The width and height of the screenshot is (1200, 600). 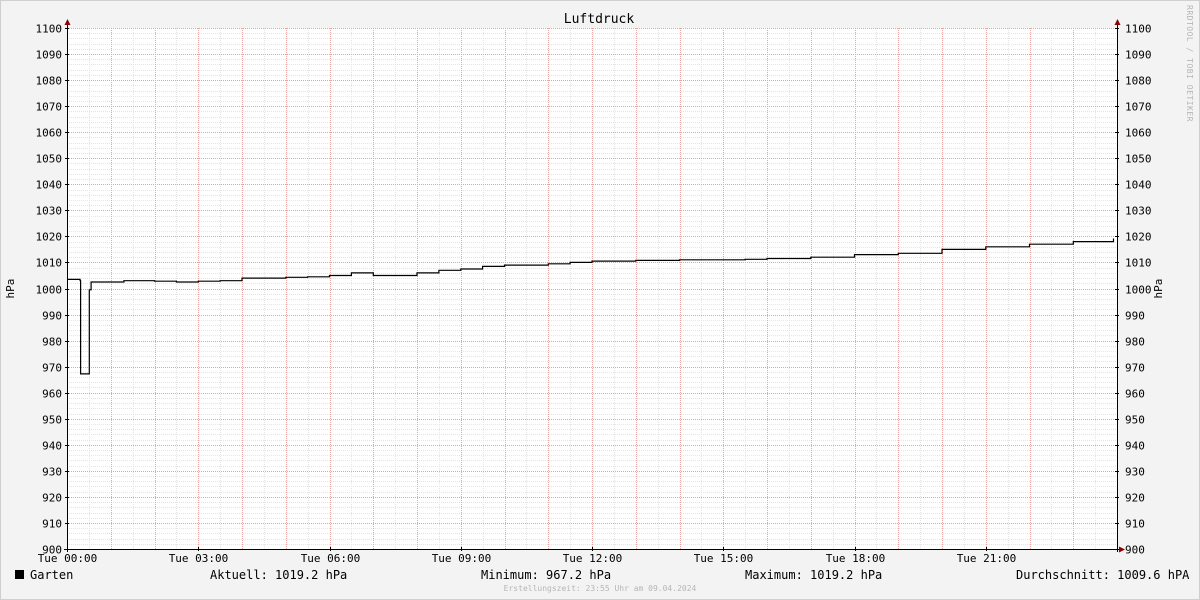 I want to click on y-axis-label-left: hPa, so click(x=10, y=289).